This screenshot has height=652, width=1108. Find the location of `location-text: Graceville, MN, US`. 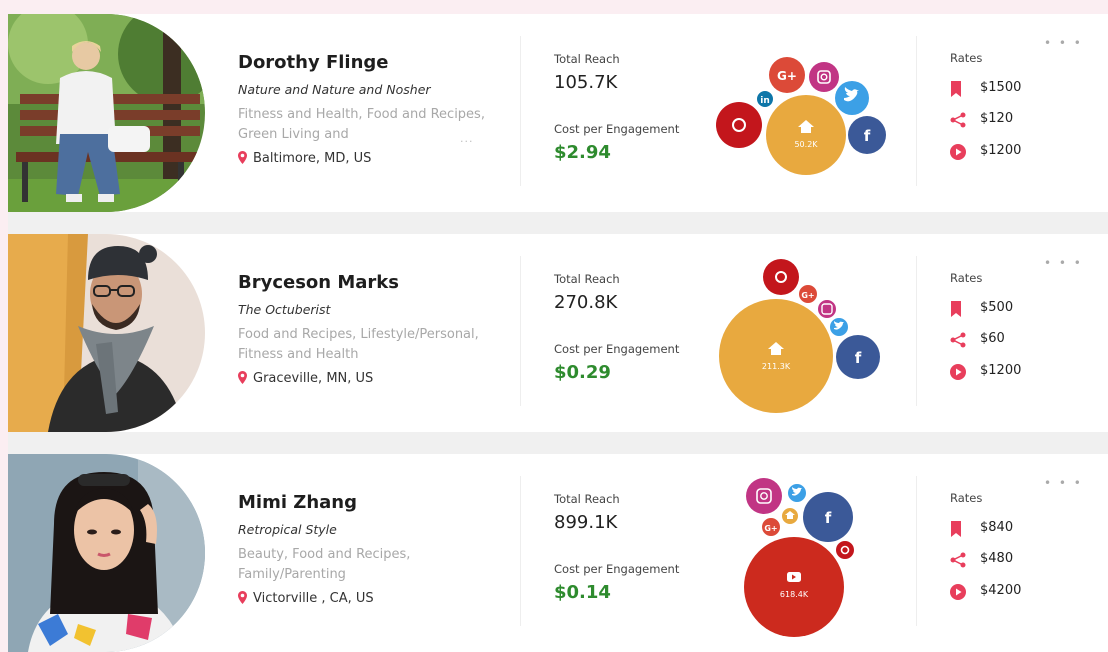

location-text: Graceville, MN, US is located at coordinates (313, 378).